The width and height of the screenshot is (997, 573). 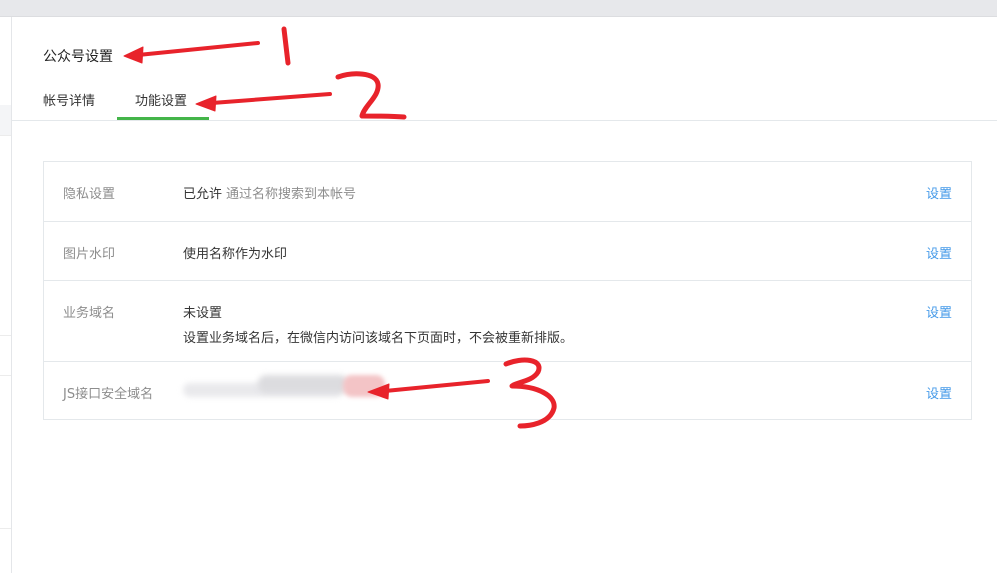 I want to click on privacy-detail: 通过名称搜索到本帐号, so click(x=291, y=194).